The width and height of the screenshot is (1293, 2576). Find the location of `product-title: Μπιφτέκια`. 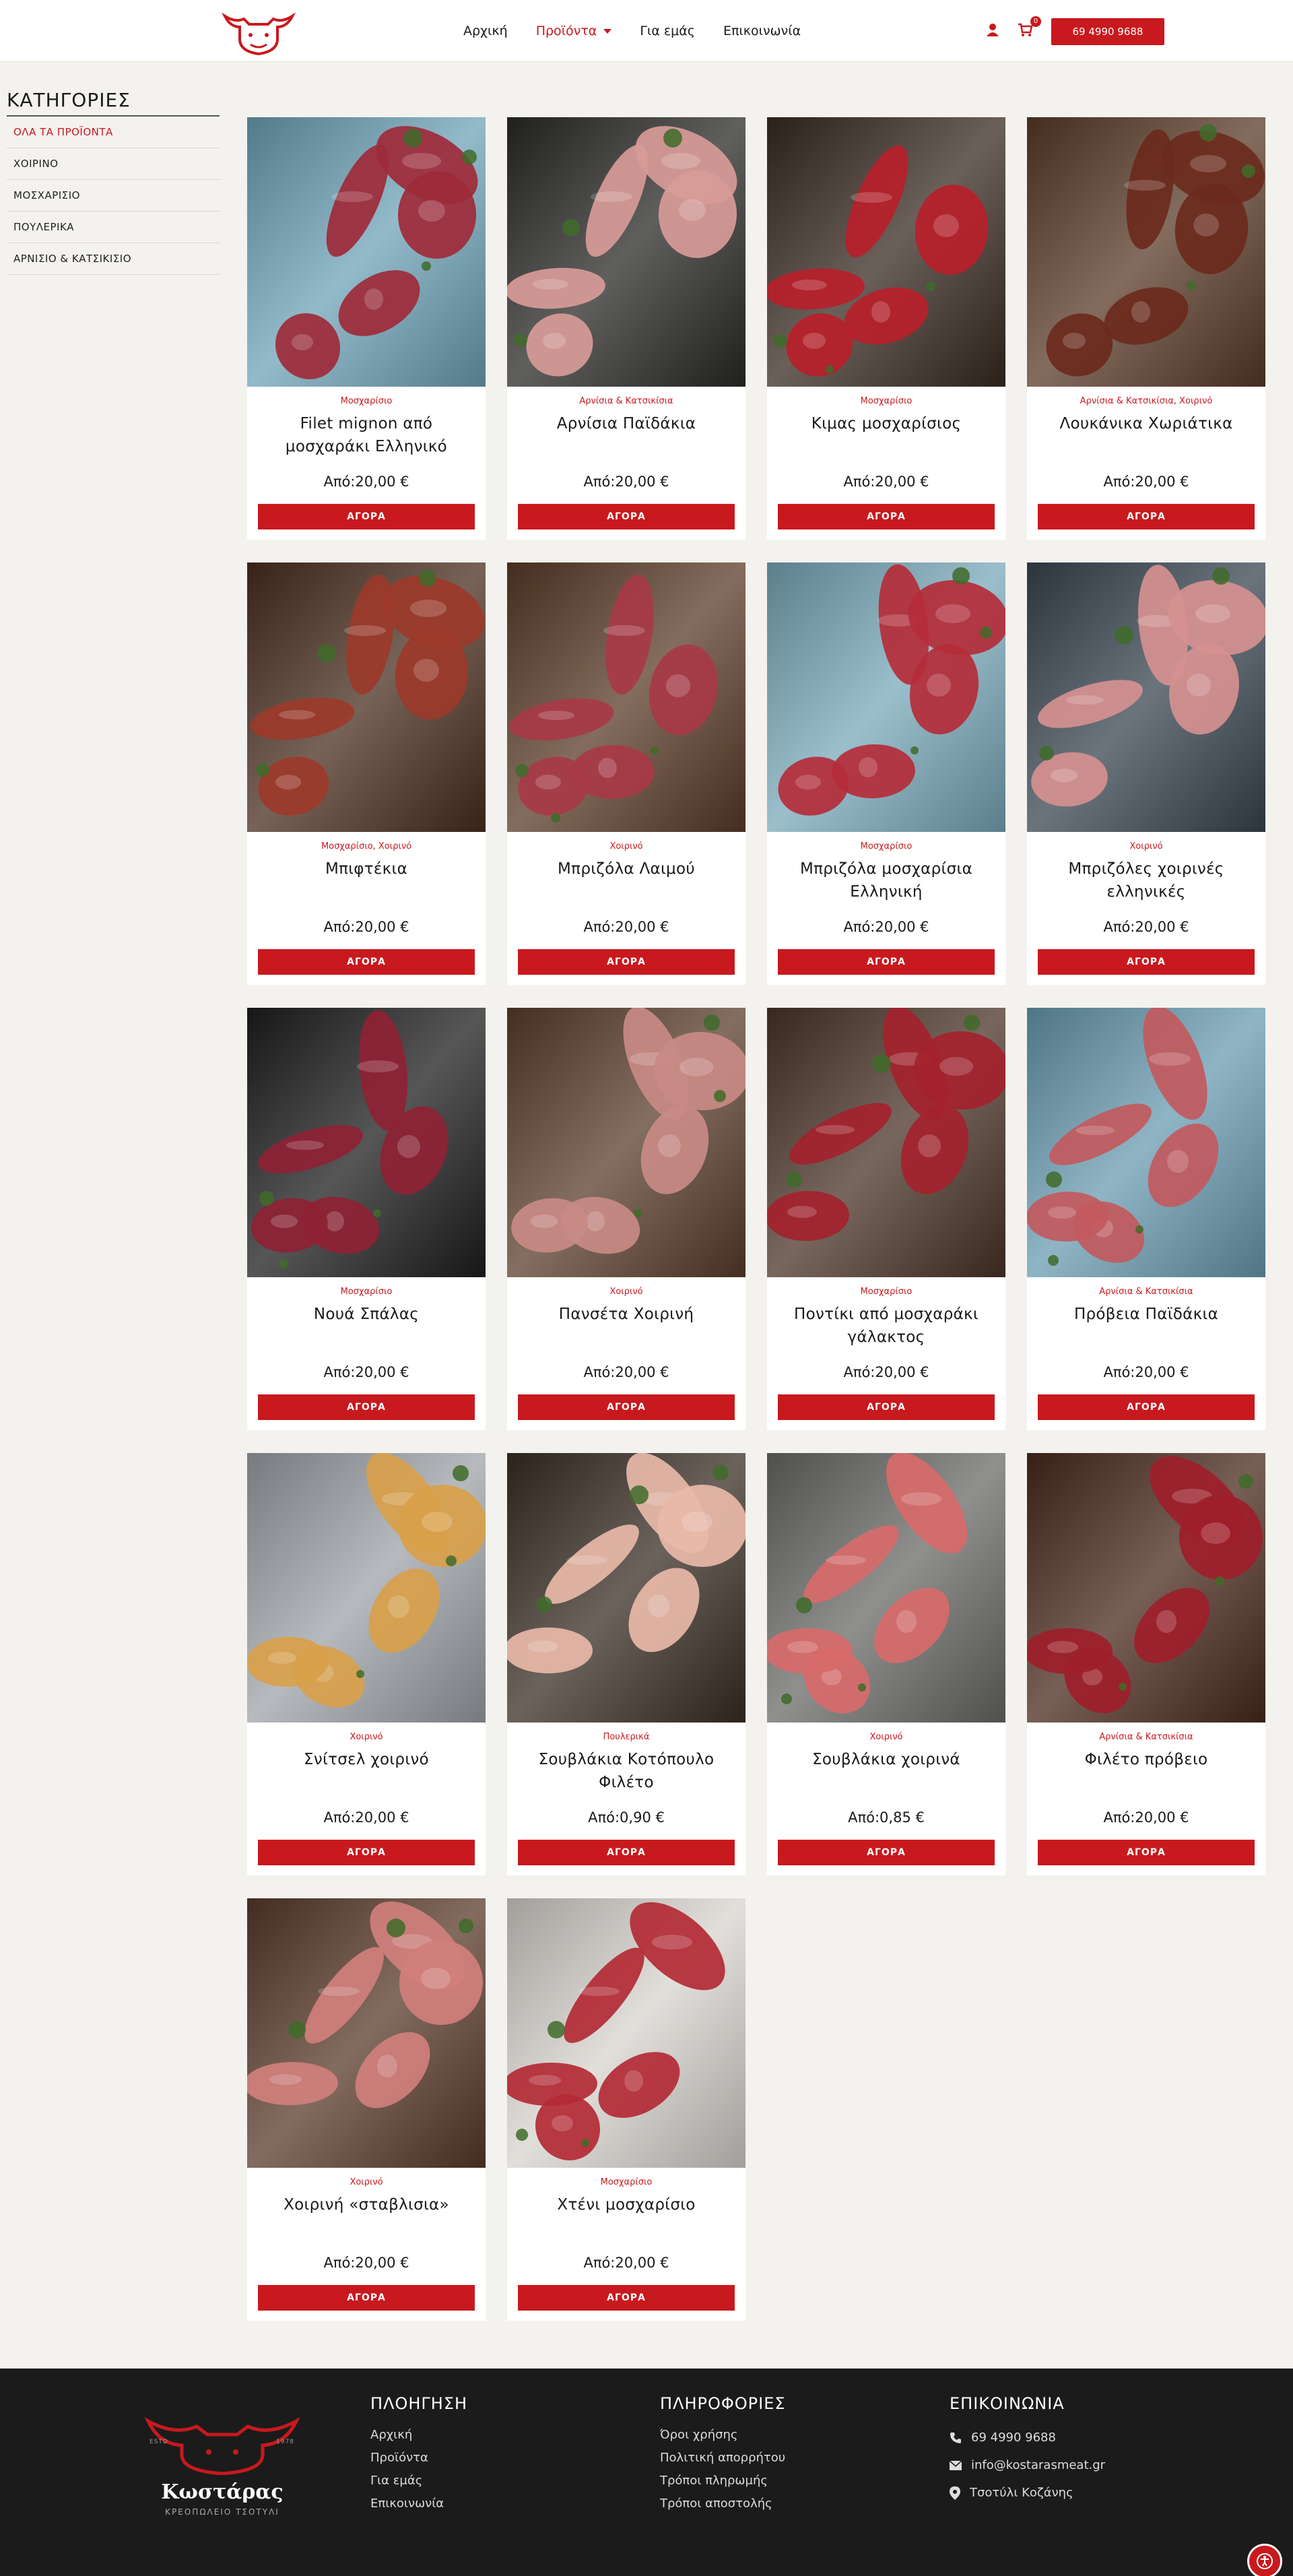

product-title: Μπιφτέκια is located at coordinates (366, 881).